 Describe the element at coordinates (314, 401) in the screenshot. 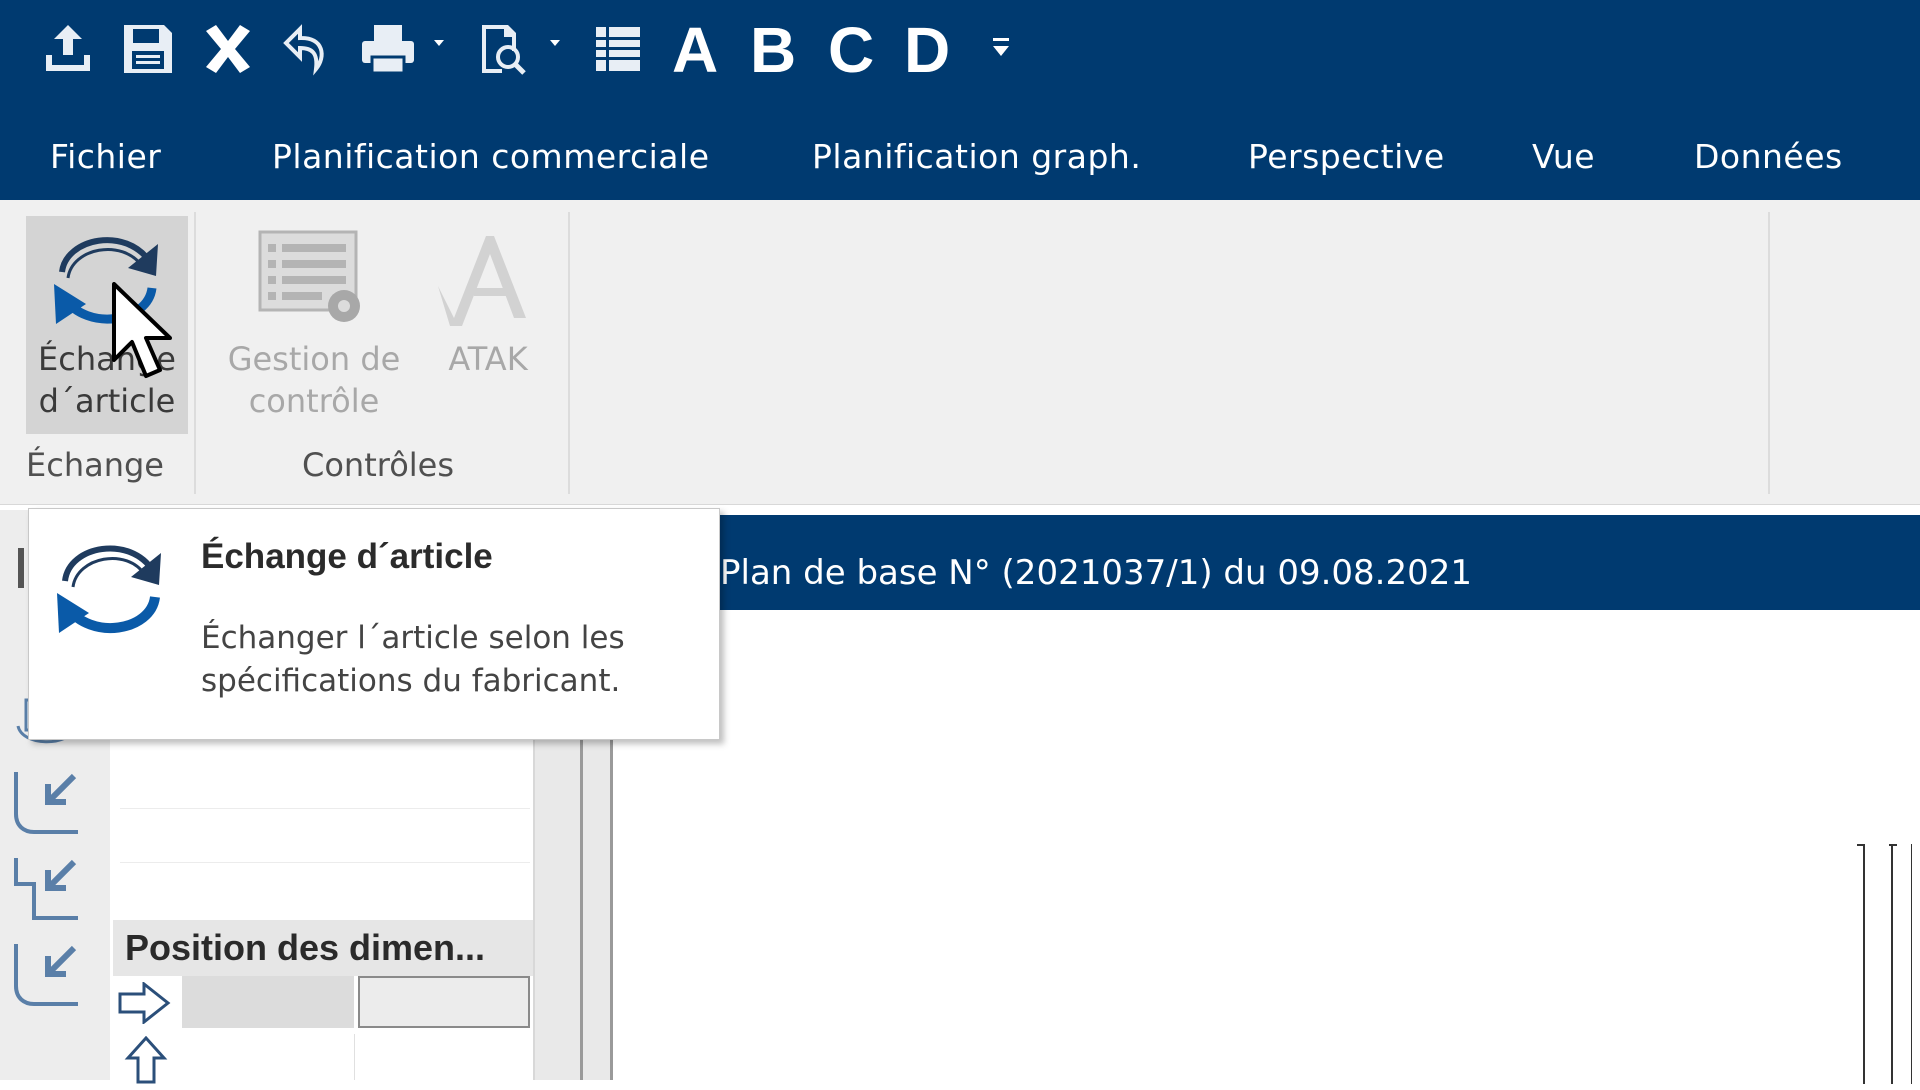

I see `control-management-label-2: contrôle` at that location.